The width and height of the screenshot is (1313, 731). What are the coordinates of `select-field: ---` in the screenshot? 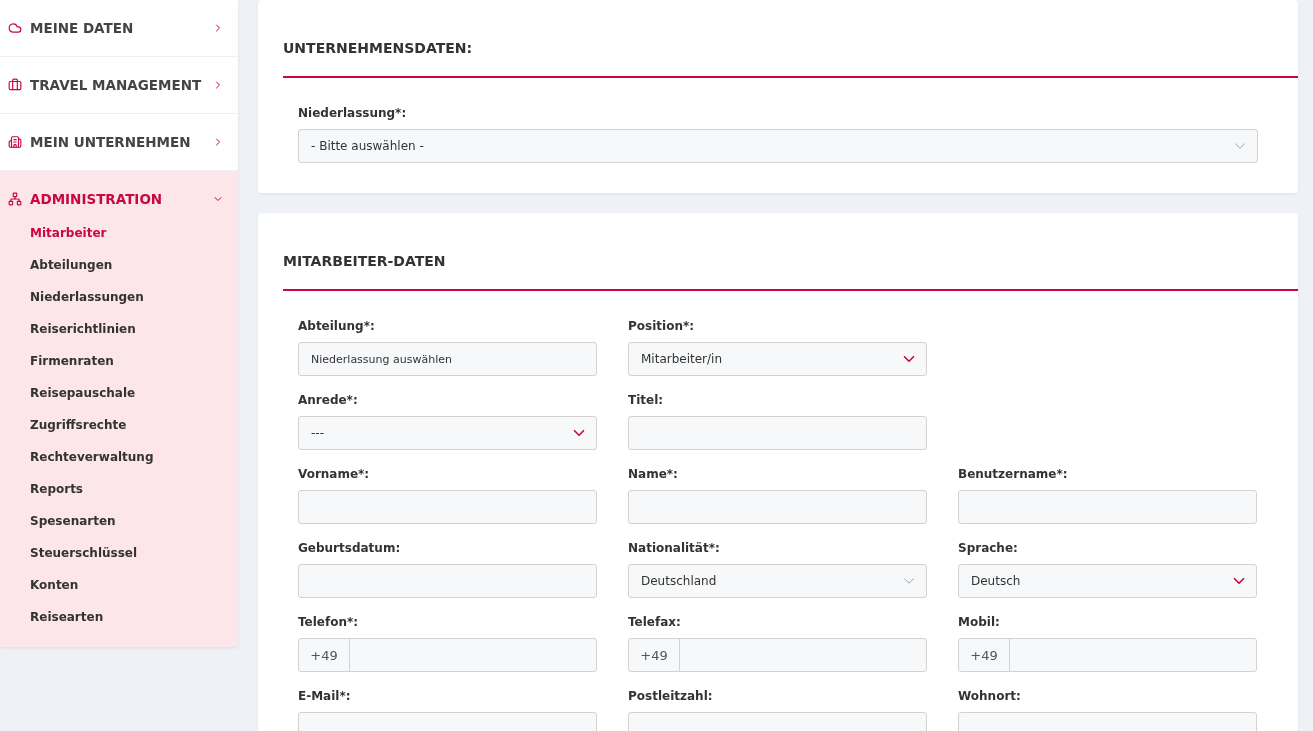 It's located at (447, 433).